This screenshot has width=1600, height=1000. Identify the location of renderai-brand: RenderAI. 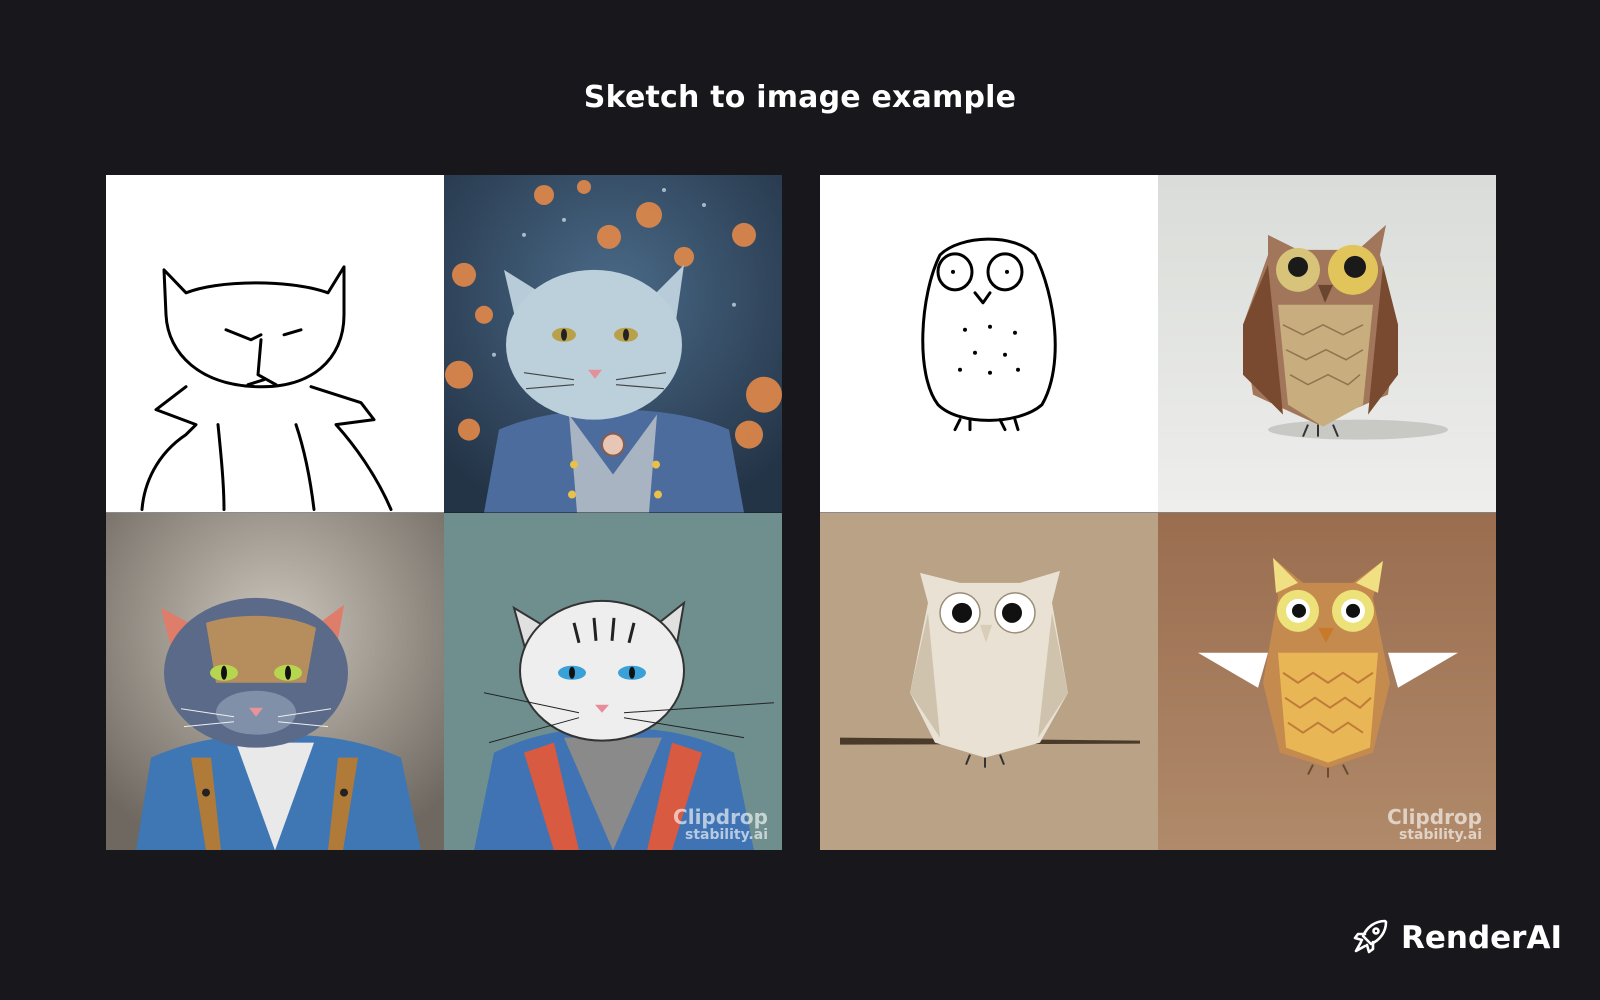
(1456, 938).